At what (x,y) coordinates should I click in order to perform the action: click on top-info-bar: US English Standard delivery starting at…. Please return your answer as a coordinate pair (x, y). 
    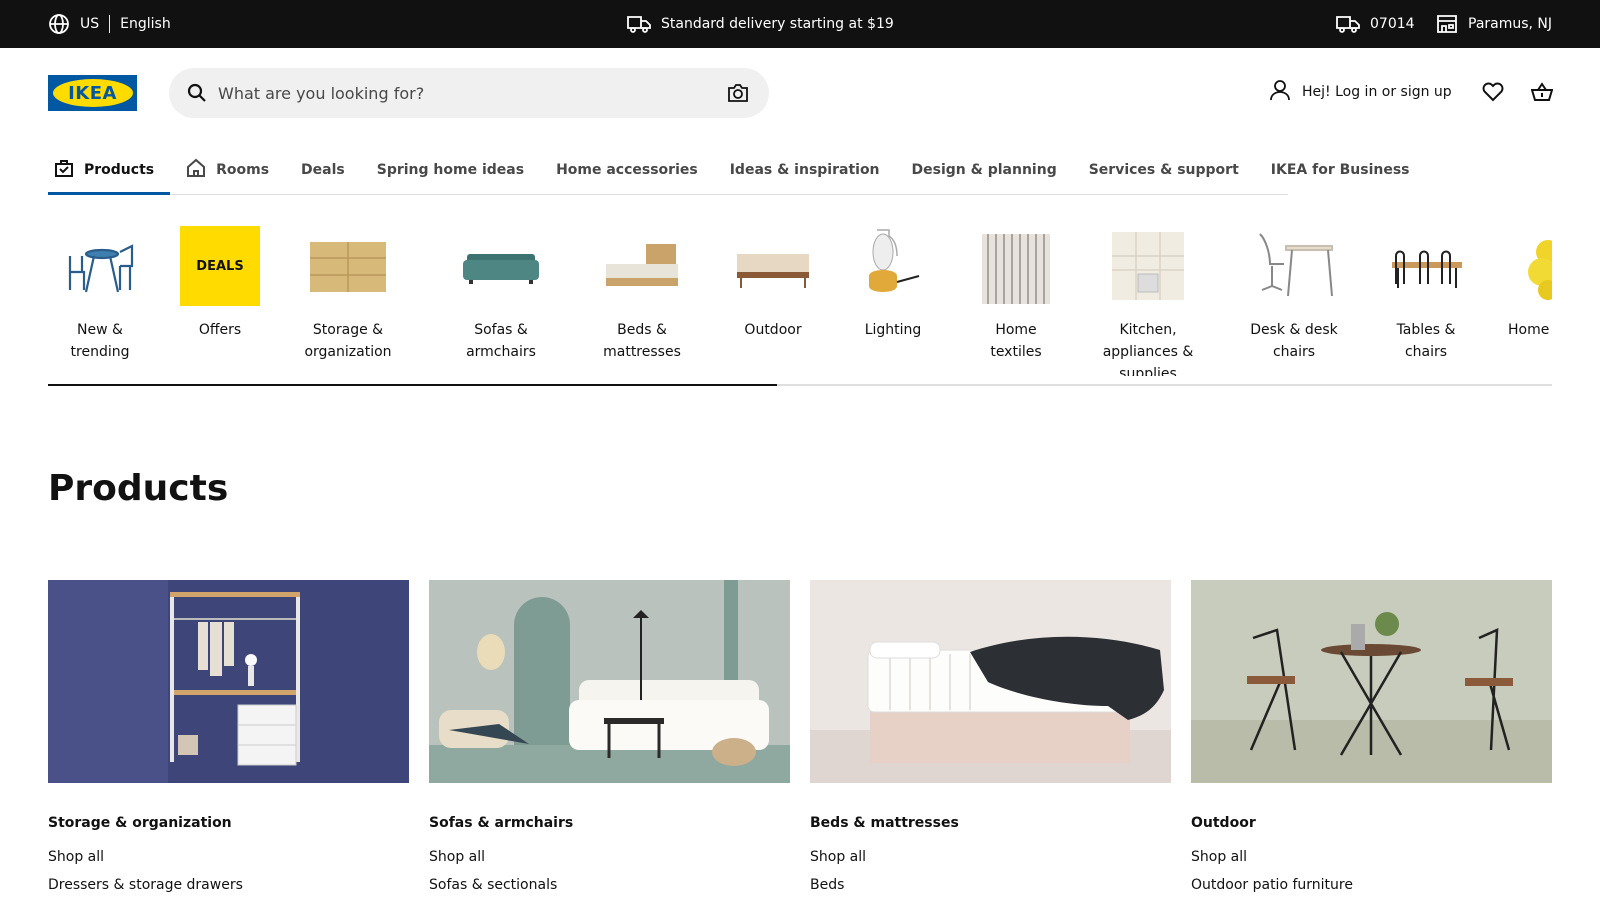
    Looking at the image, I should click on (800, 24).